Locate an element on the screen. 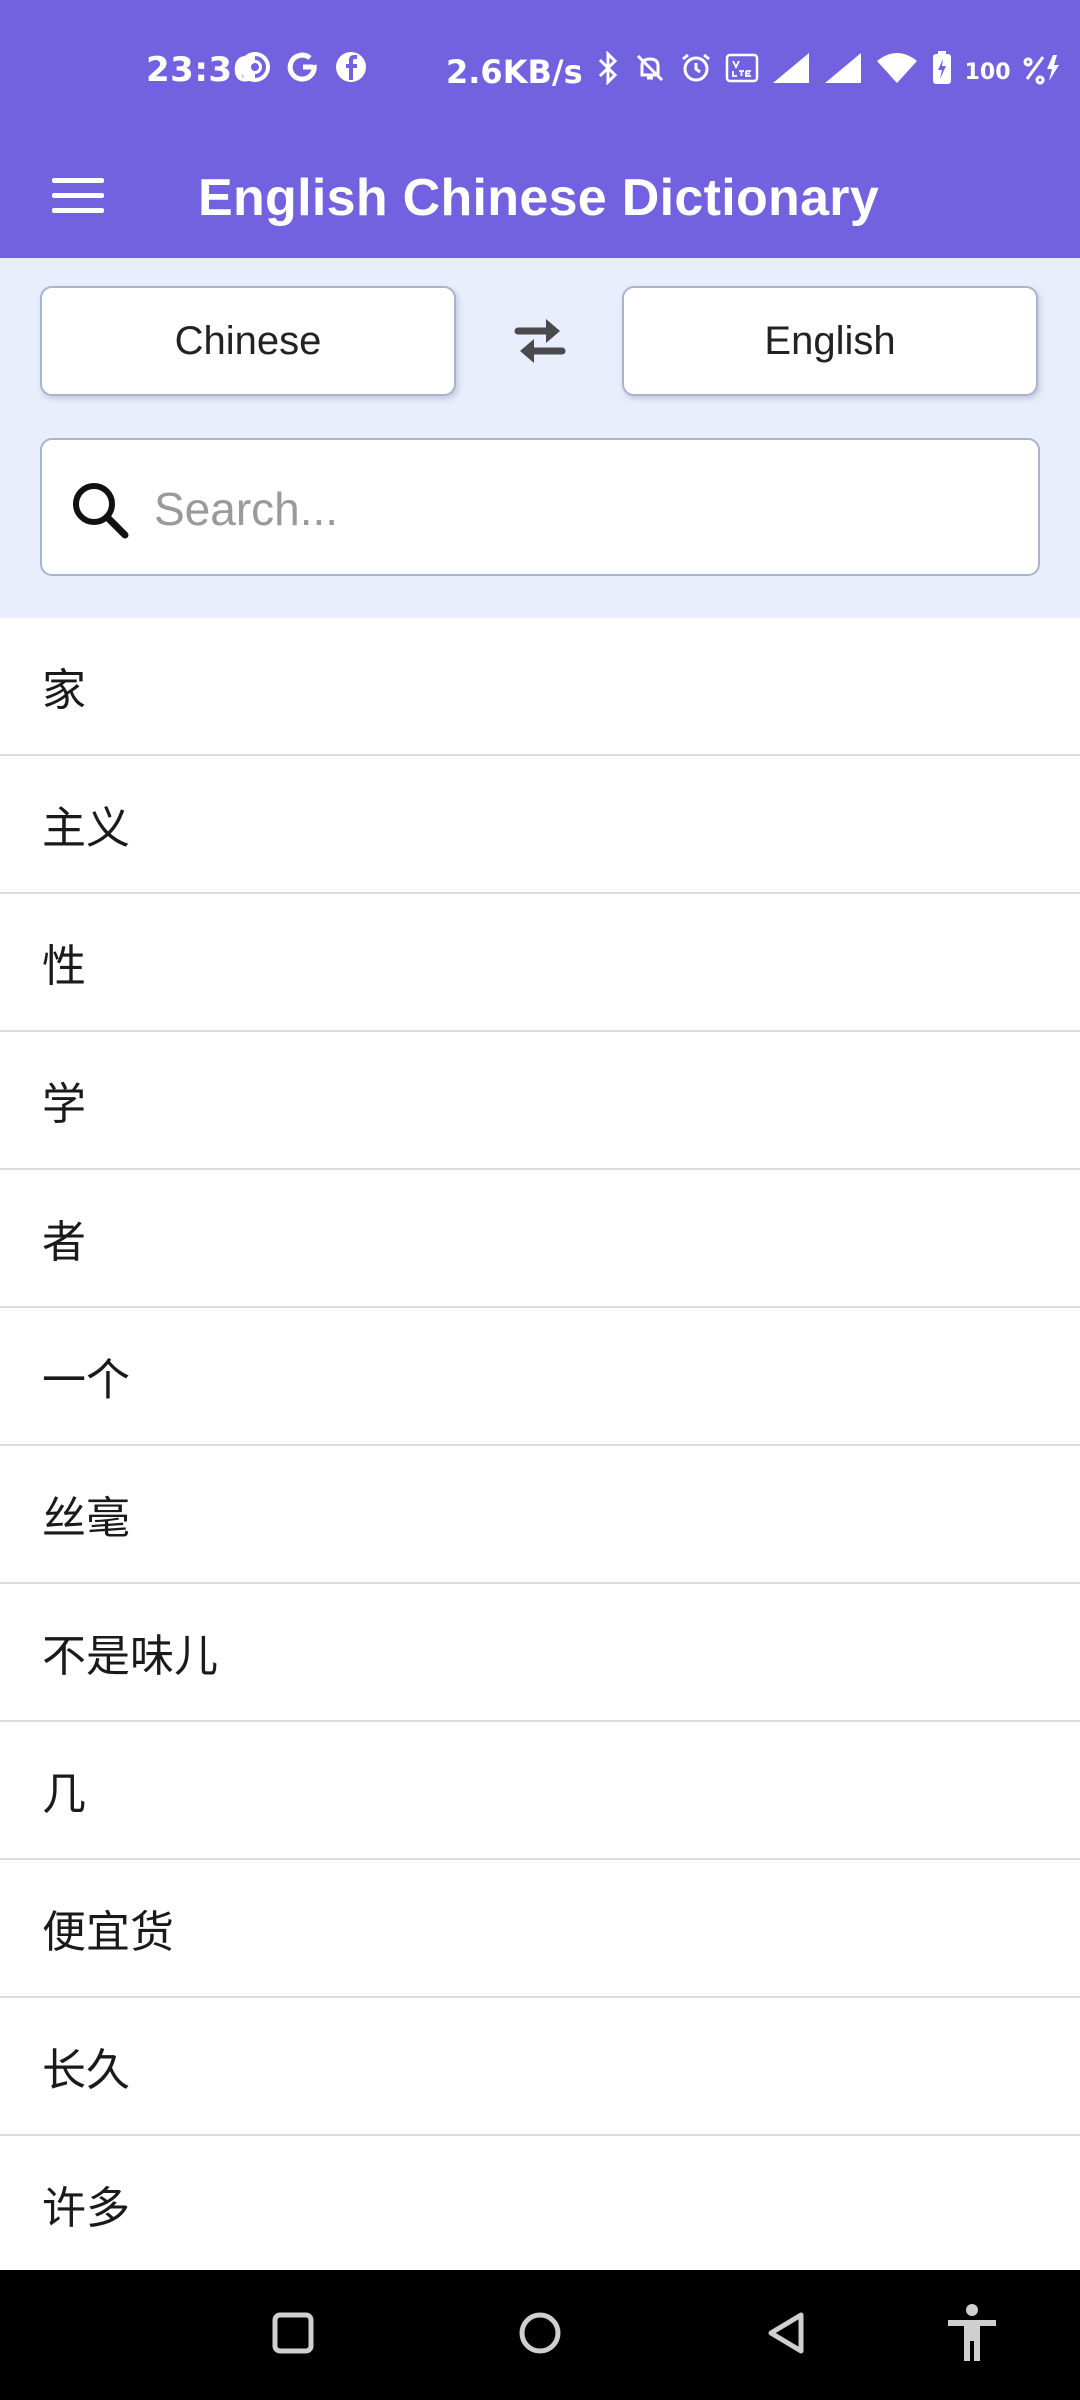 The width and height of the screenshot is (1080, 2400). facebook-icon is located at coordinates (351, 69).